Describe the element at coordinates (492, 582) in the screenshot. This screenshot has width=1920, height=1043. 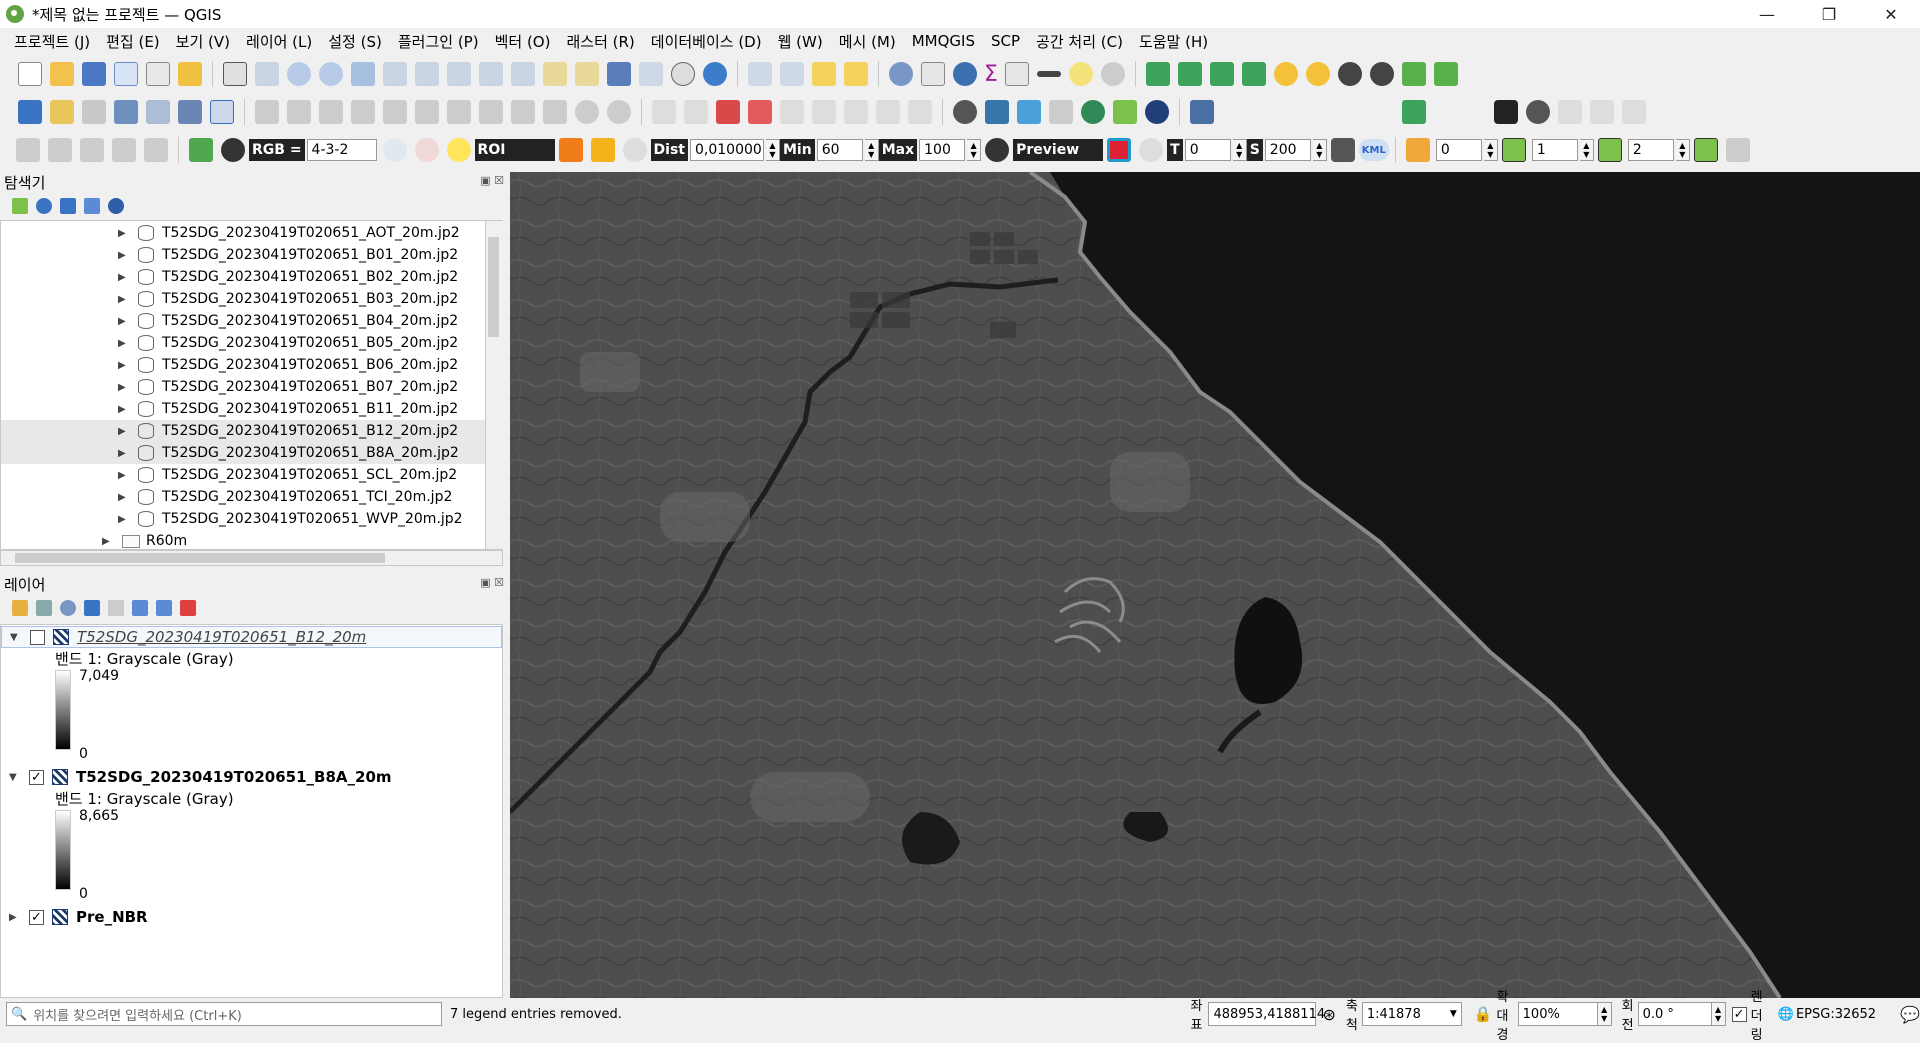
I see `layers-panel-close-icon: ▣ ☒` at that location.